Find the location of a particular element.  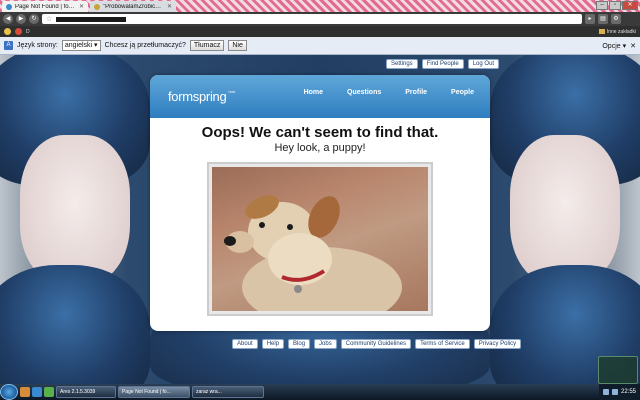

other-bookmarks: Inne zakładki is located at coordinates (617, 31).